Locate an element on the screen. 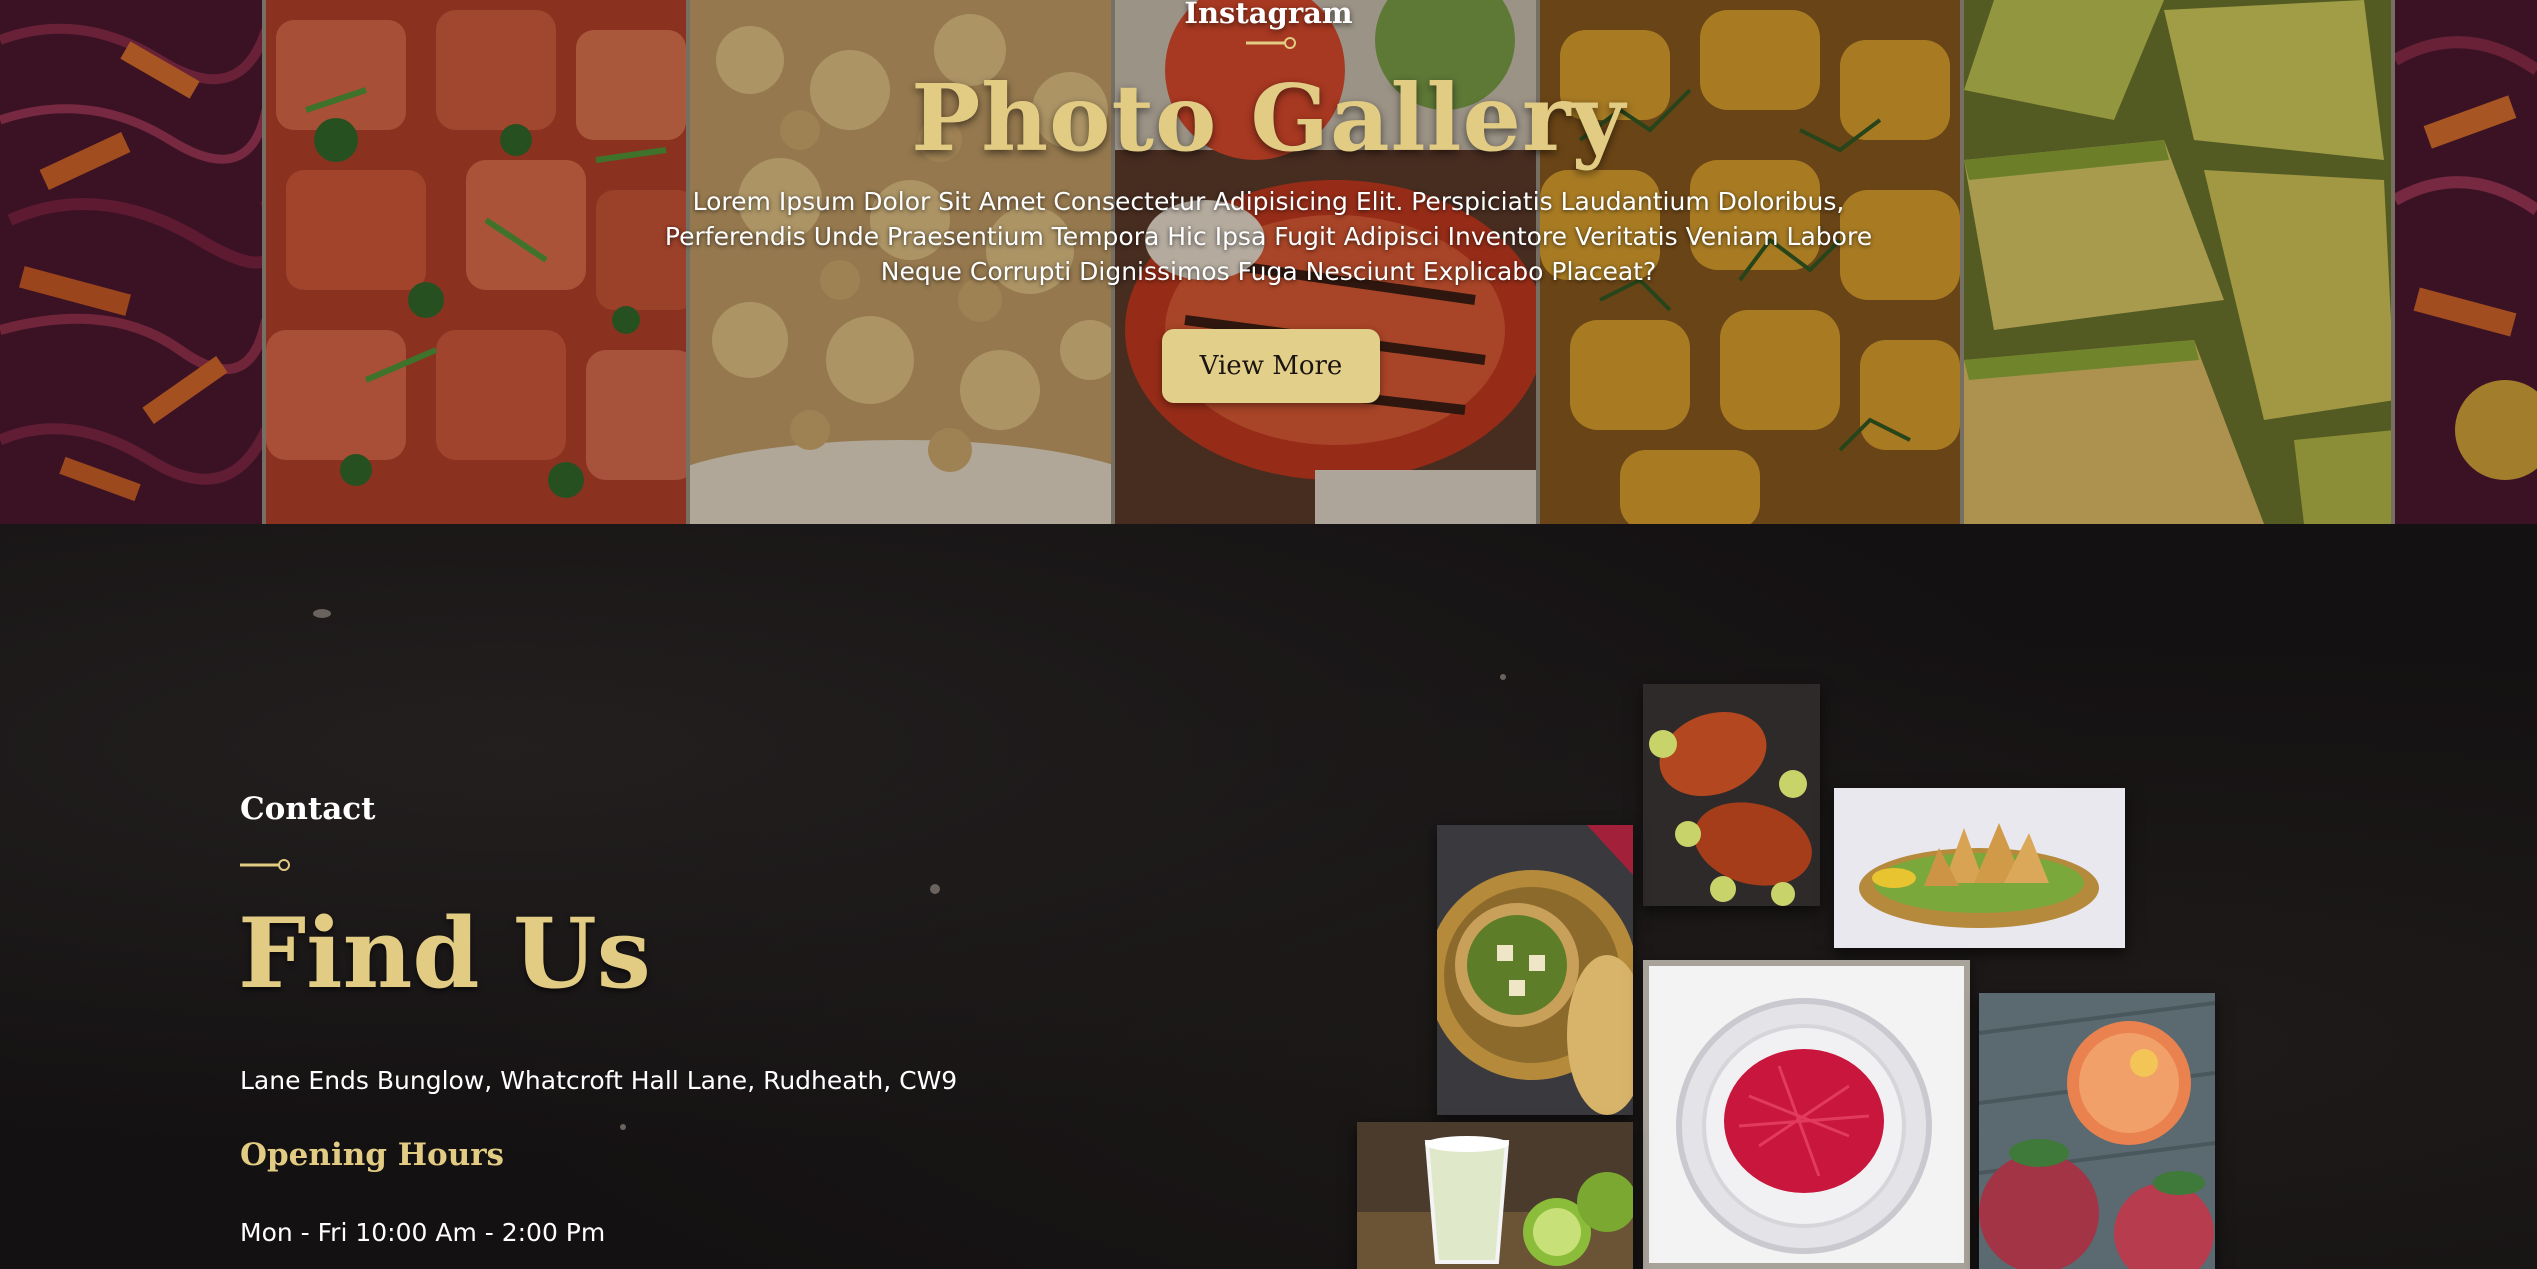  samosa-image is located at coordinates (1979, 868).